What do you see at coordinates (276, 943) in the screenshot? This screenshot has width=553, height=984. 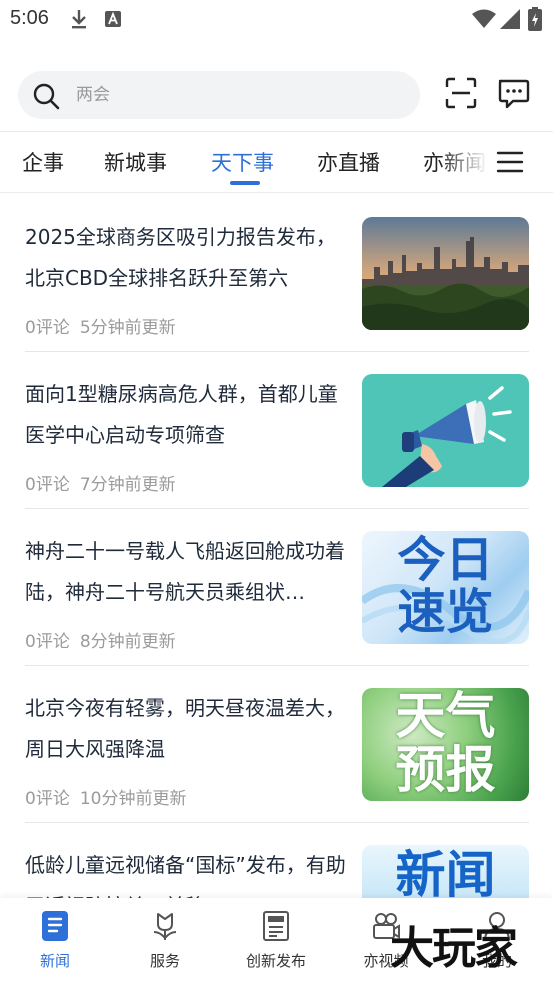 I see `nav-publish: 创新发布` at bounding box center [276, 943].